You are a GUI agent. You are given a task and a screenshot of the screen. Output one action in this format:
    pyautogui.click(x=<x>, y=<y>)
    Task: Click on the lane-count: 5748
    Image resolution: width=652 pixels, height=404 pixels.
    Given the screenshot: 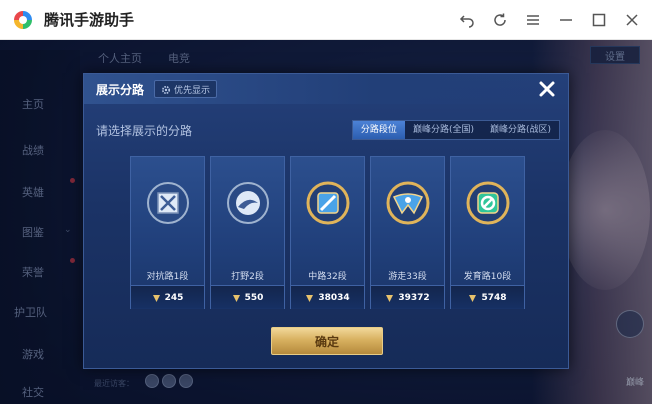 What is the action you would take?
    pyautogui.click(x=487, y=297)
    